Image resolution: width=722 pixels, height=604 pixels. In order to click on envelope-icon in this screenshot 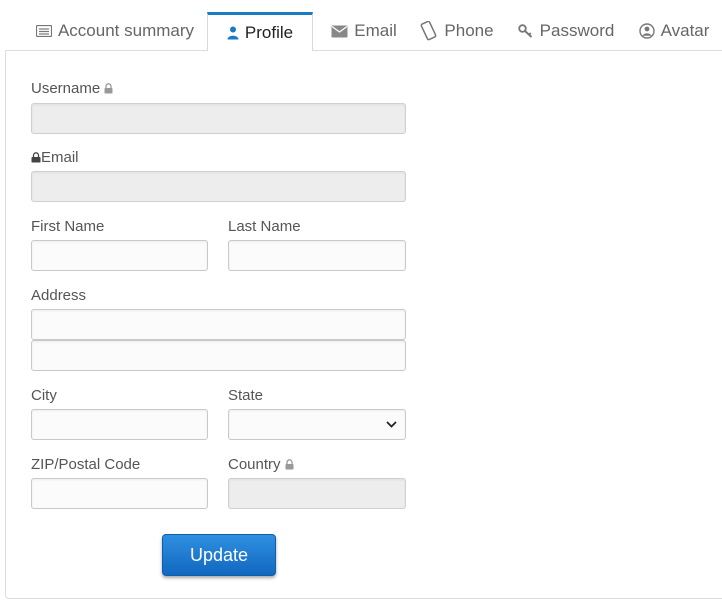, I will do `click(339, 31)`.